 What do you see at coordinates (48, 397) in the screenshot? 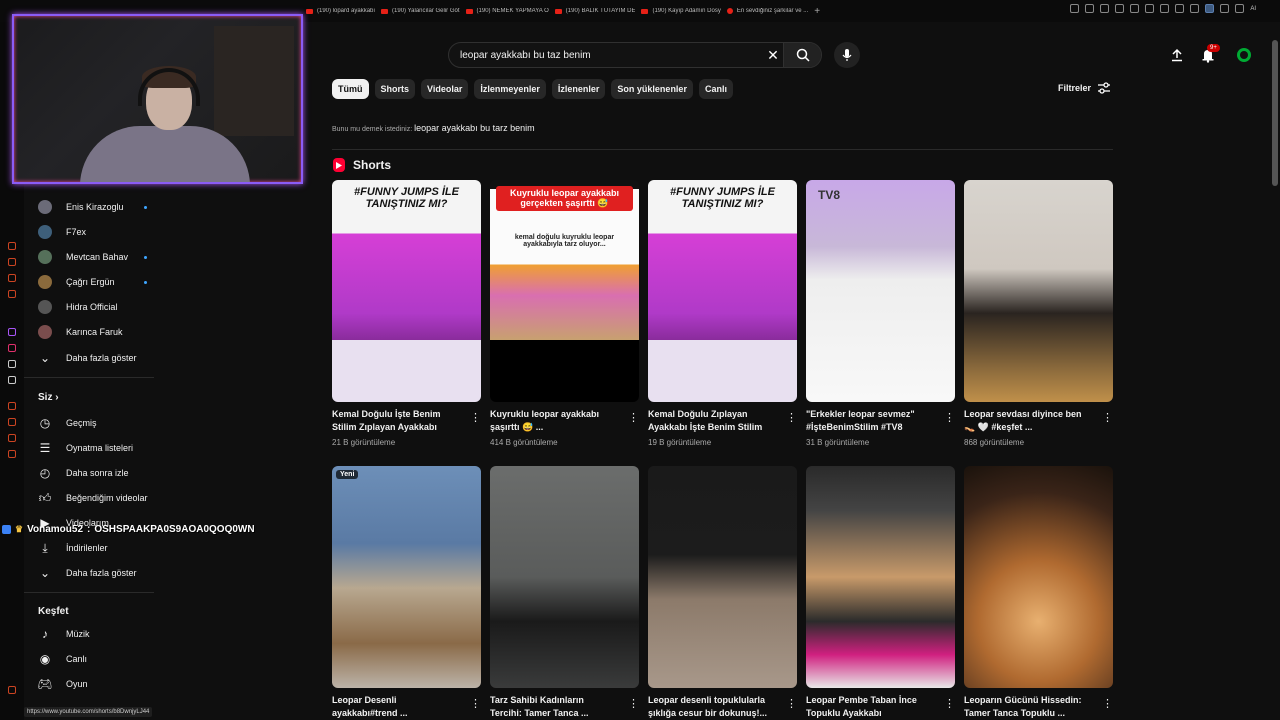
I see `you-heading: Siz ›` at bounding box center [48, 397].